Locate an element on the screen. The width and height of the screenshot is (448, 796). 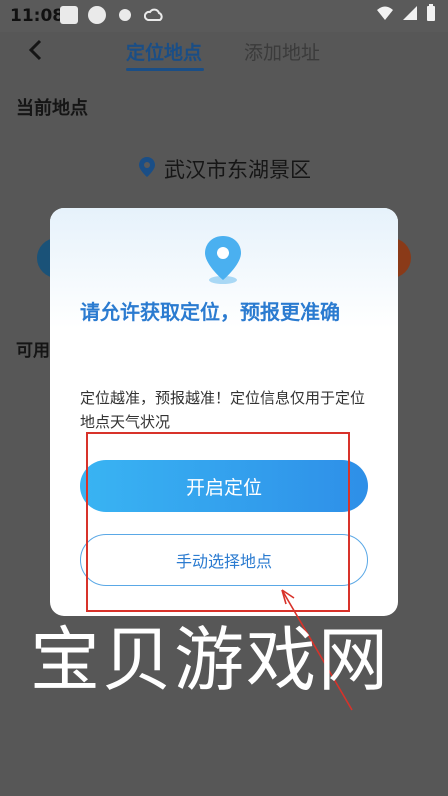
current-location-heading: 当前地点 is located at coordinates (52, 108).